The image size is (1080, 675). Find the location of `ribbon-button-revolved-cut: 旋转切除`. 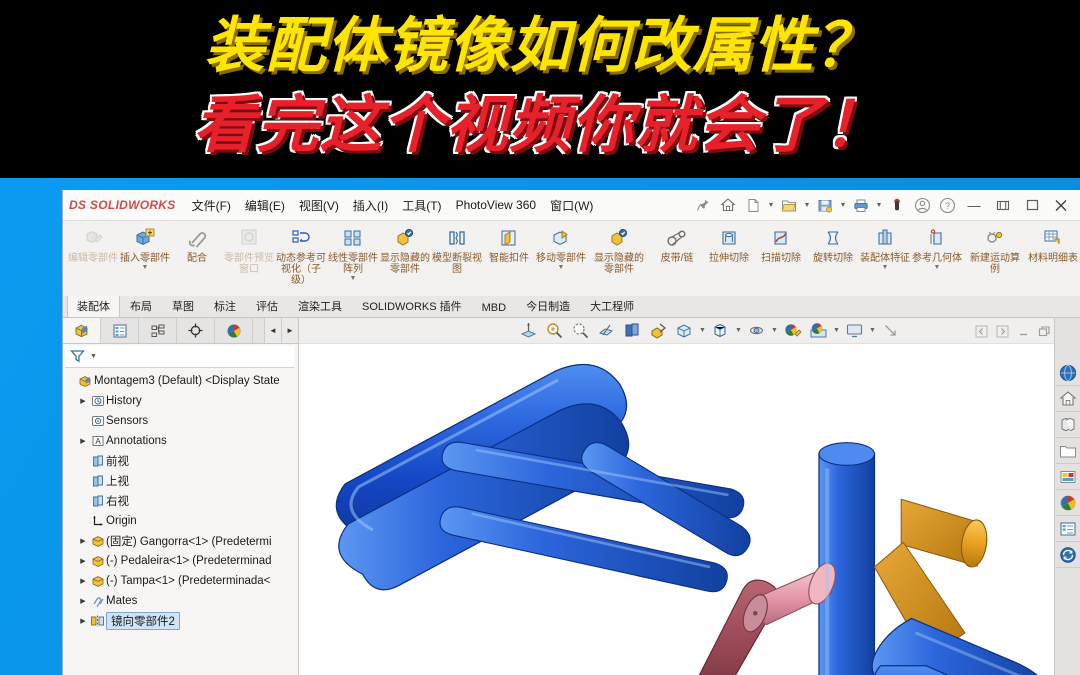

ribbon-button-revolved-cut: 旋转切除 is located at coordinates (833, 258).